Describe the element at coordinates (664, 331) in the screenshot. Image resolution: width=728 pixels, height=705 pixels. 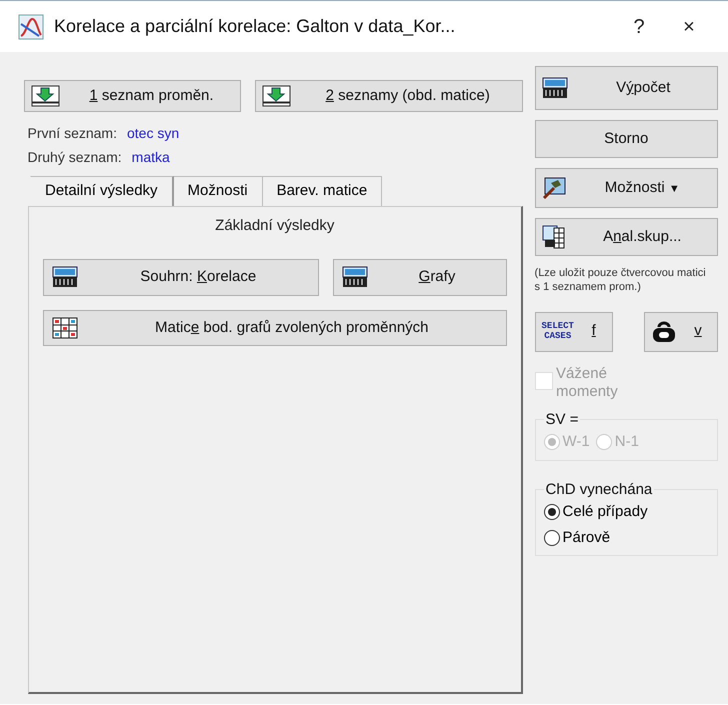
I see `weight-icon` at that location.